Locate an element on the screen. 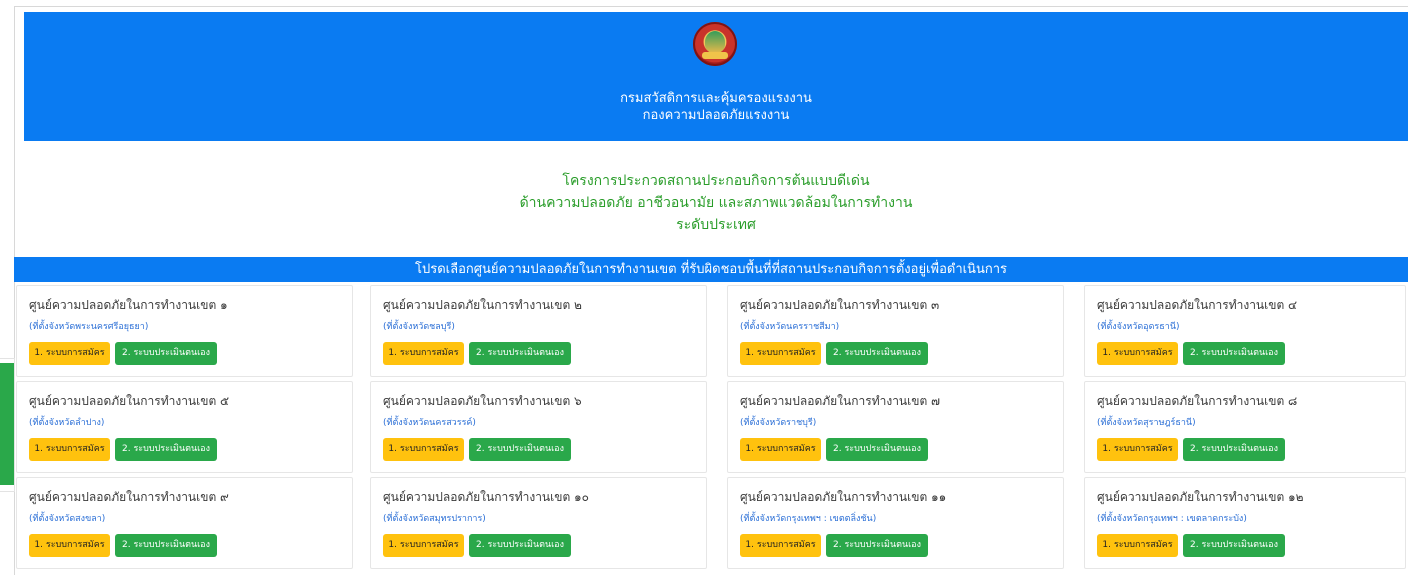  division-name: กองความปลอดภัยแรงงาน is located at coordinates (716, 115).